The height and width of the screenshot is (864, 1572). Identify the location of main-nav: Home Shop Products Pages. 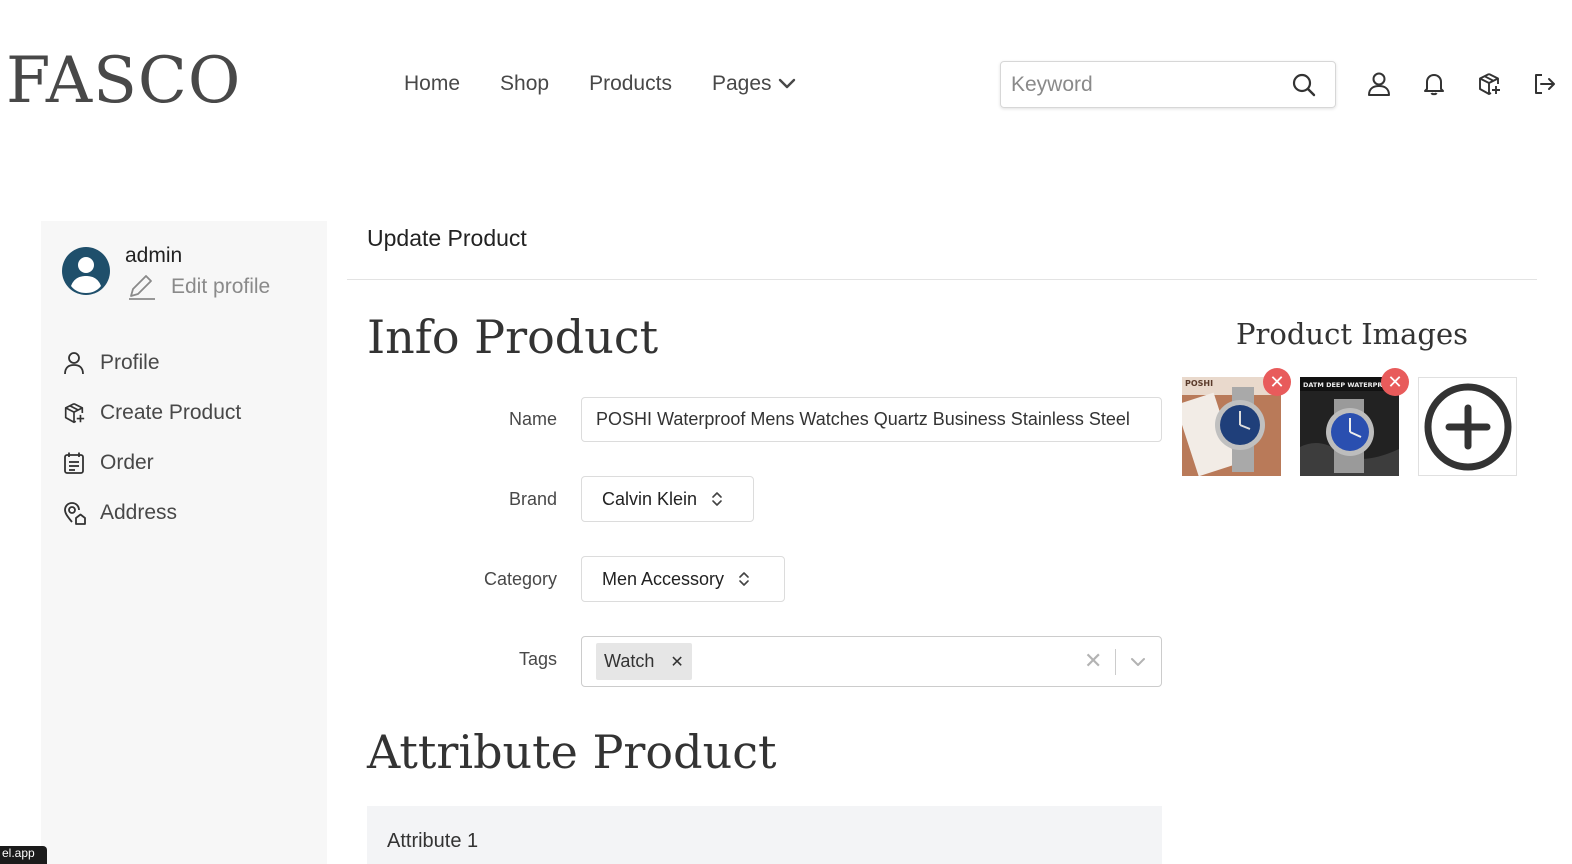
(600, 84).